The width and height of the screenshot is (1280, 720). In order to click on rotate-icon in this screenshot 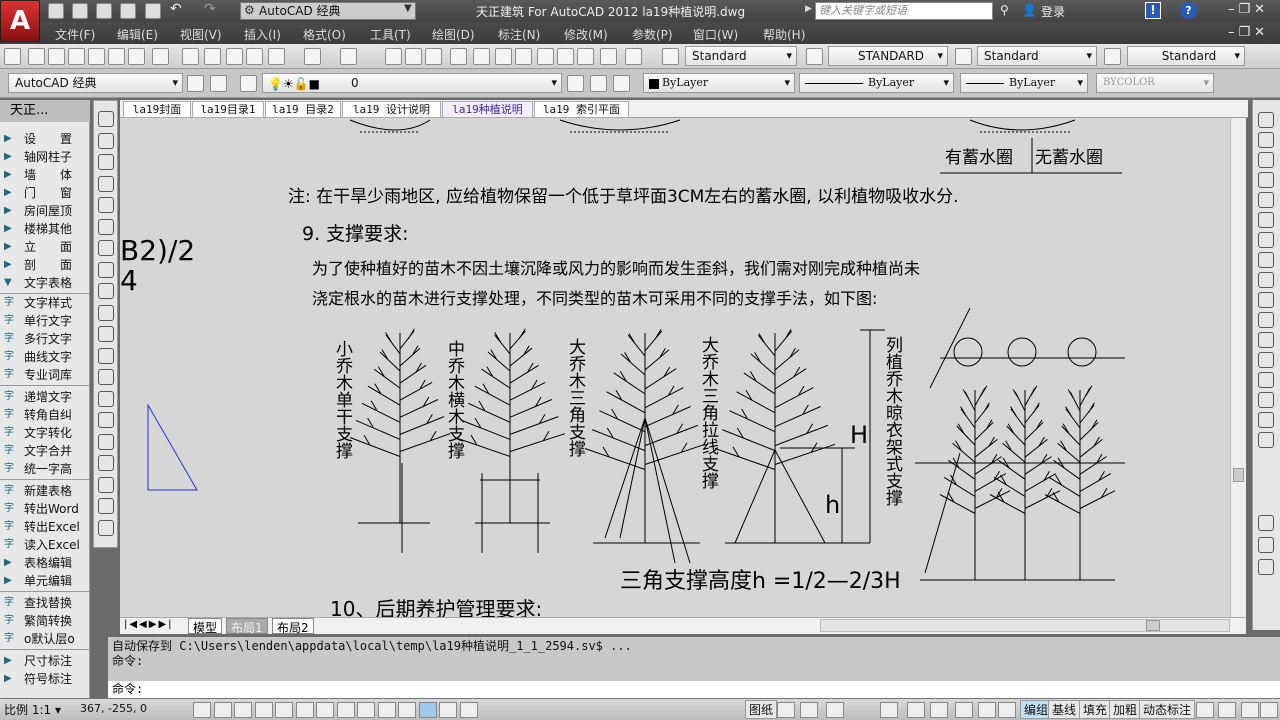, I will do `click(1266, 240)`.